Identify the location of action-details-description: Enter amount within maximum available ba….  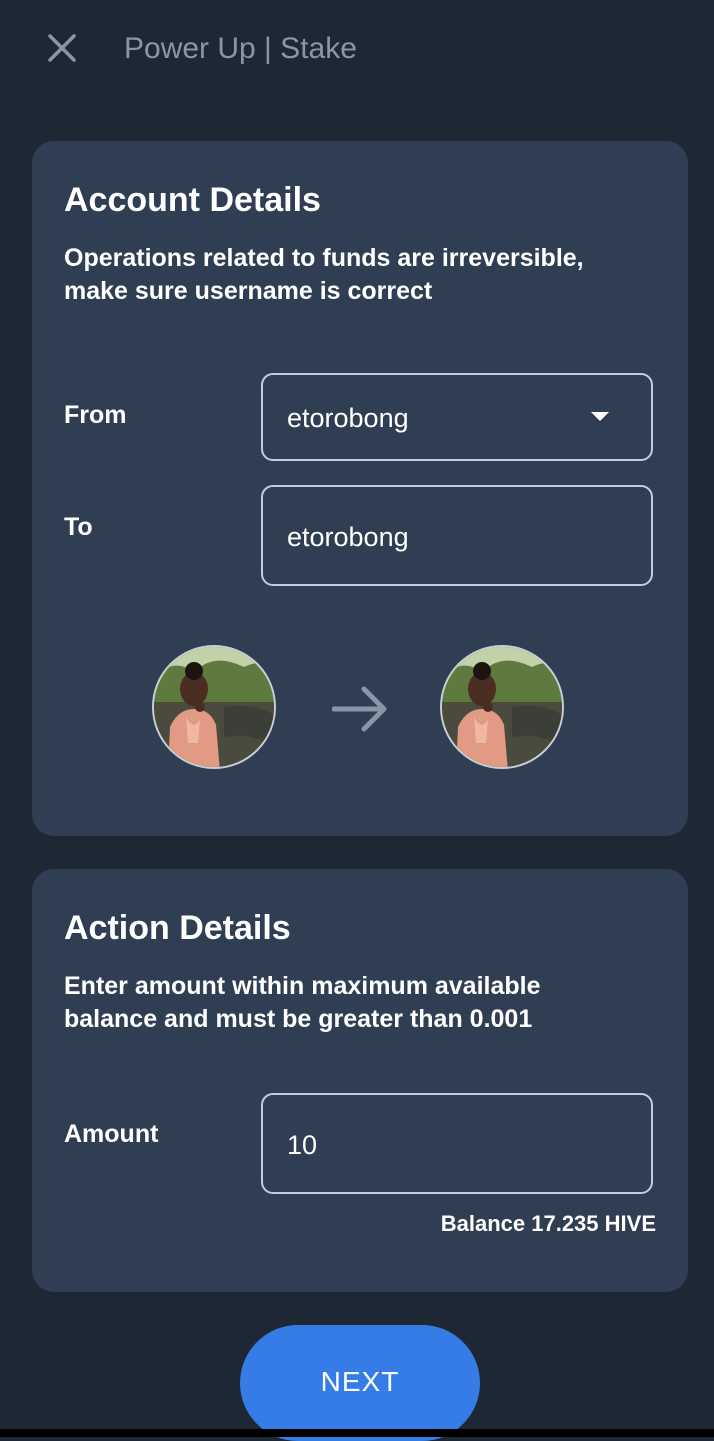
(302, 1002).